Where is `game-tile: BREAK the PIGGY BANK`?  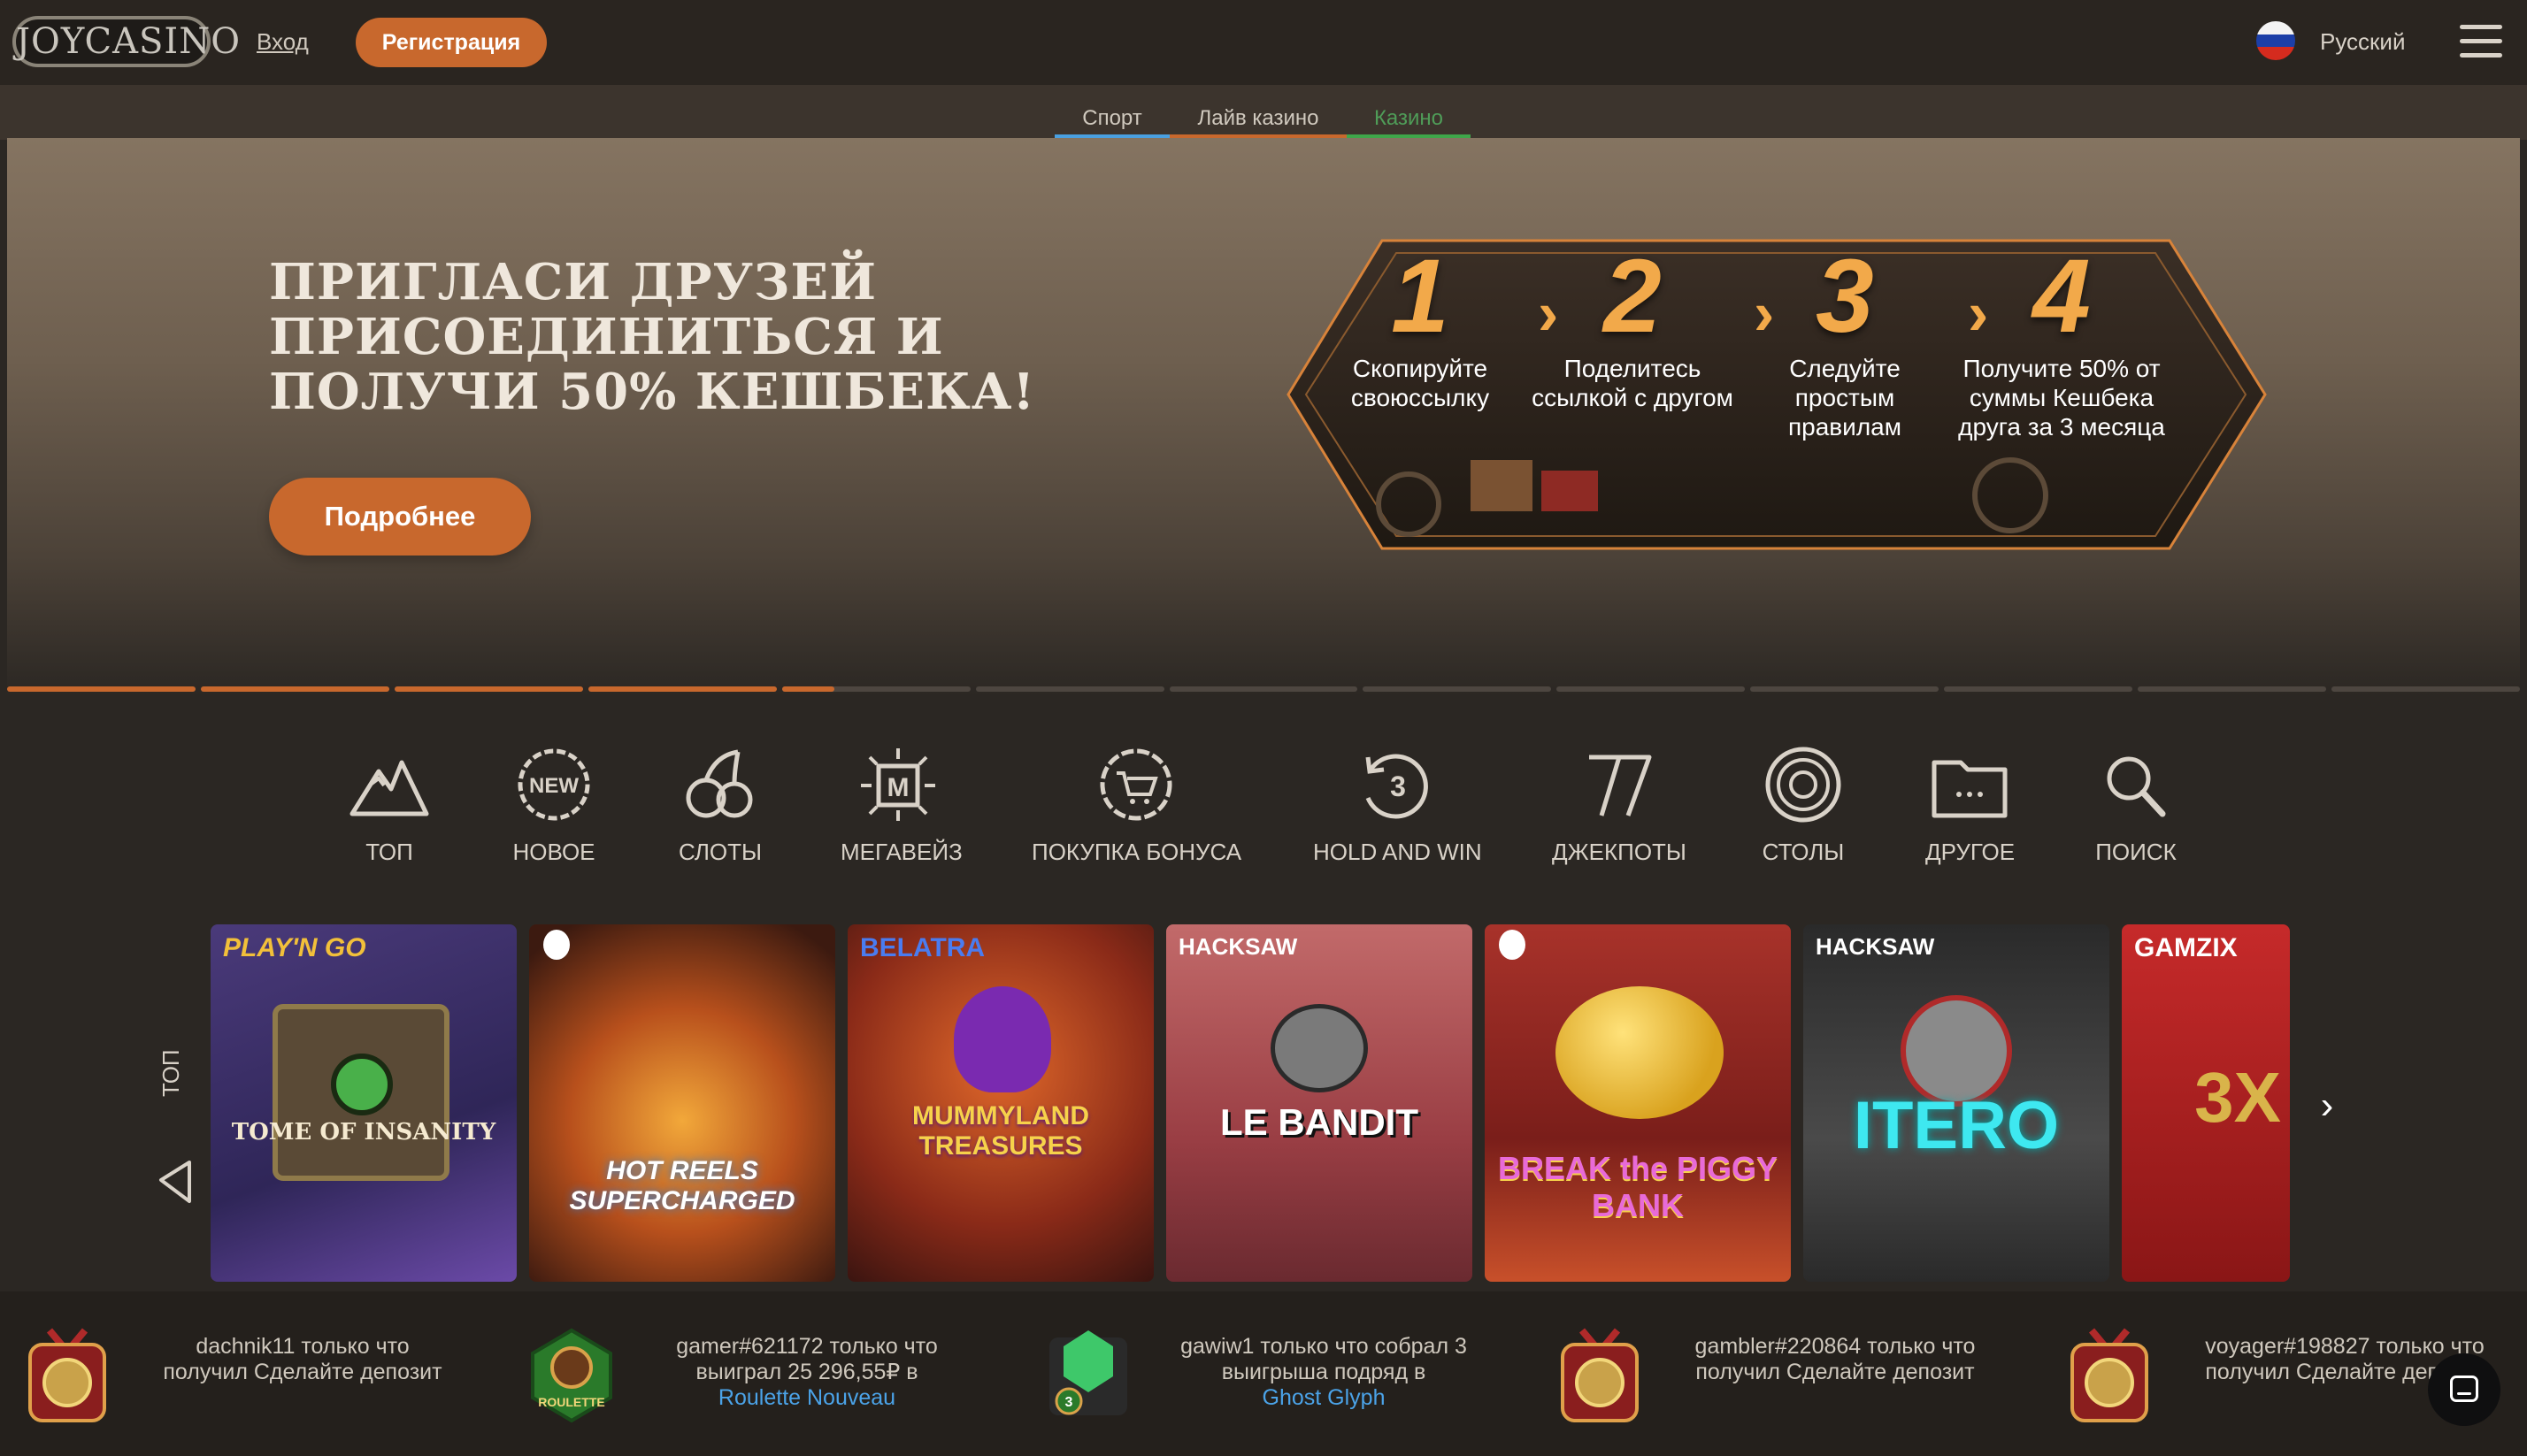
game-tile: BREAK the PIGGY BANK is located at coordinates (1638, 1103).